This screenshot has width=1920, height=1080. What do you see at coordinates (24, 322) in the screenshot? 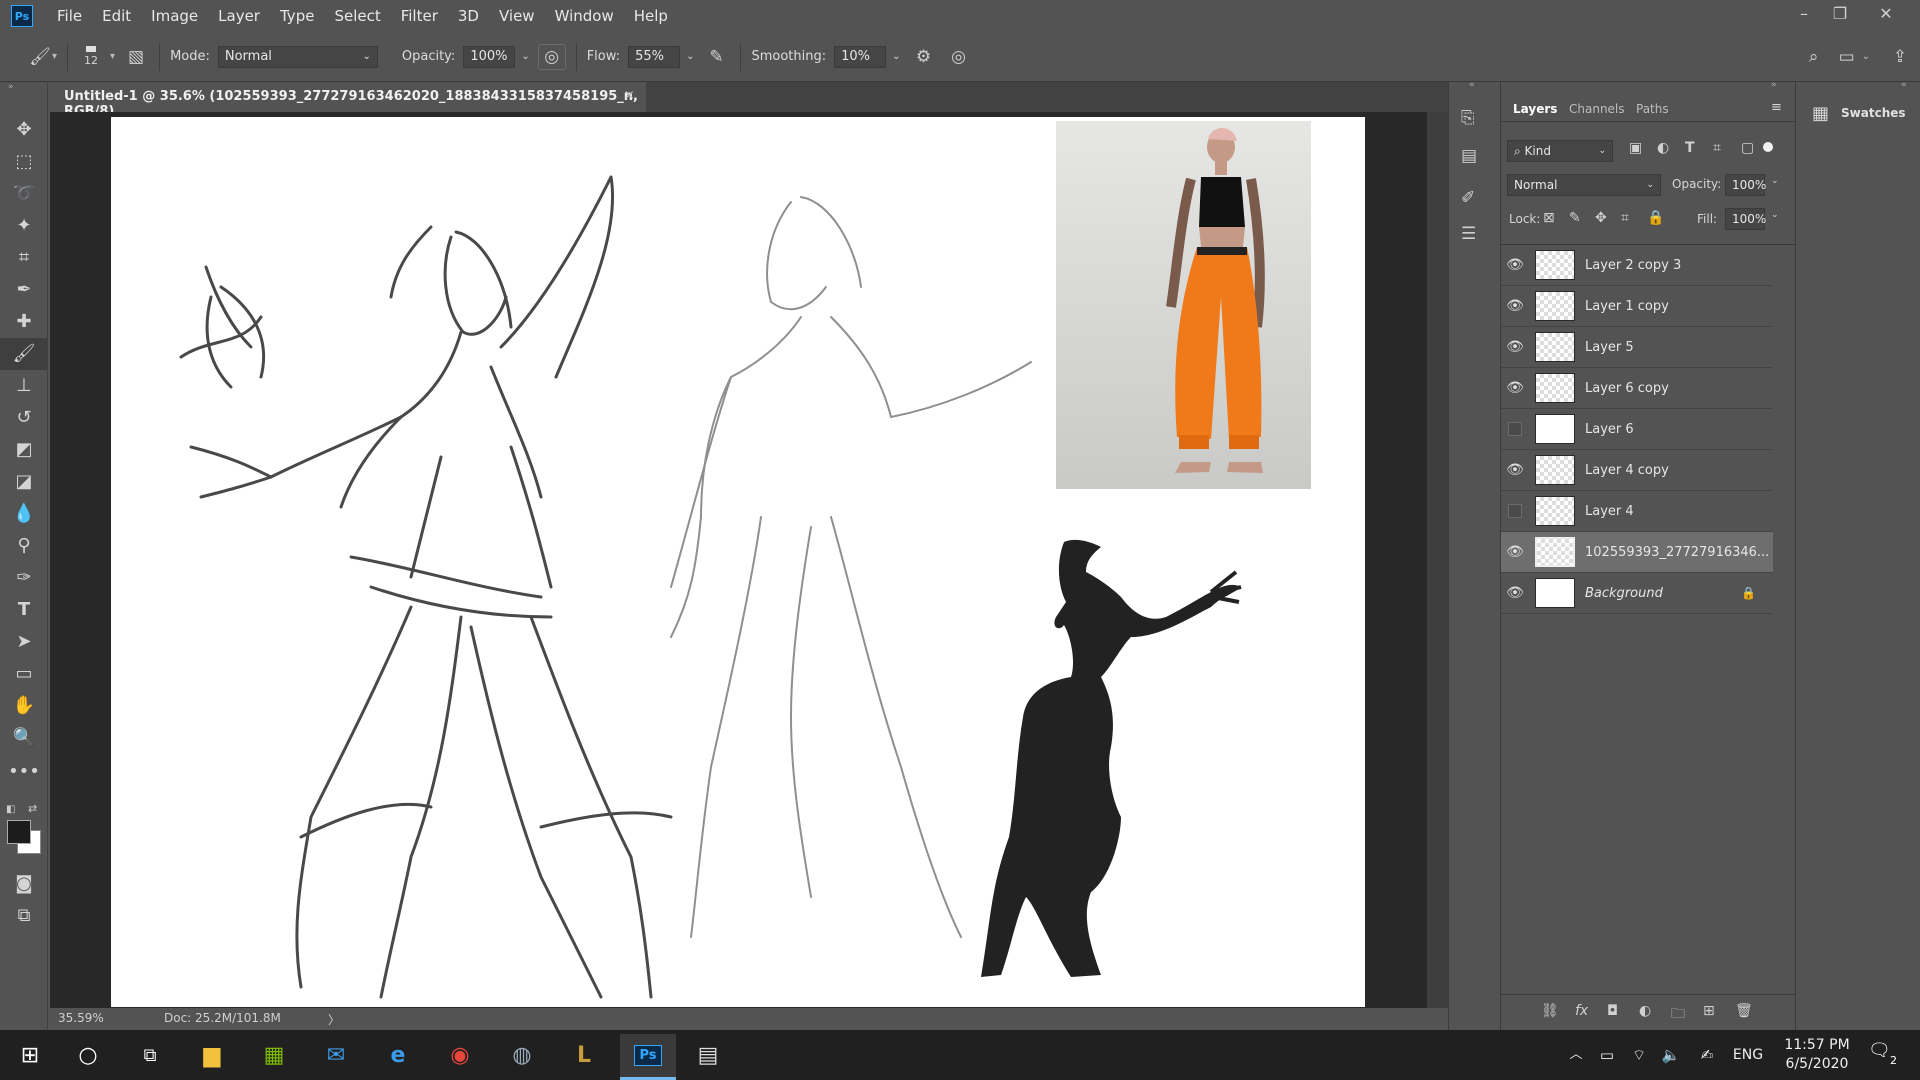
I see `healing-brush-tool-icon: ✚` at bounding box center [24, 322].